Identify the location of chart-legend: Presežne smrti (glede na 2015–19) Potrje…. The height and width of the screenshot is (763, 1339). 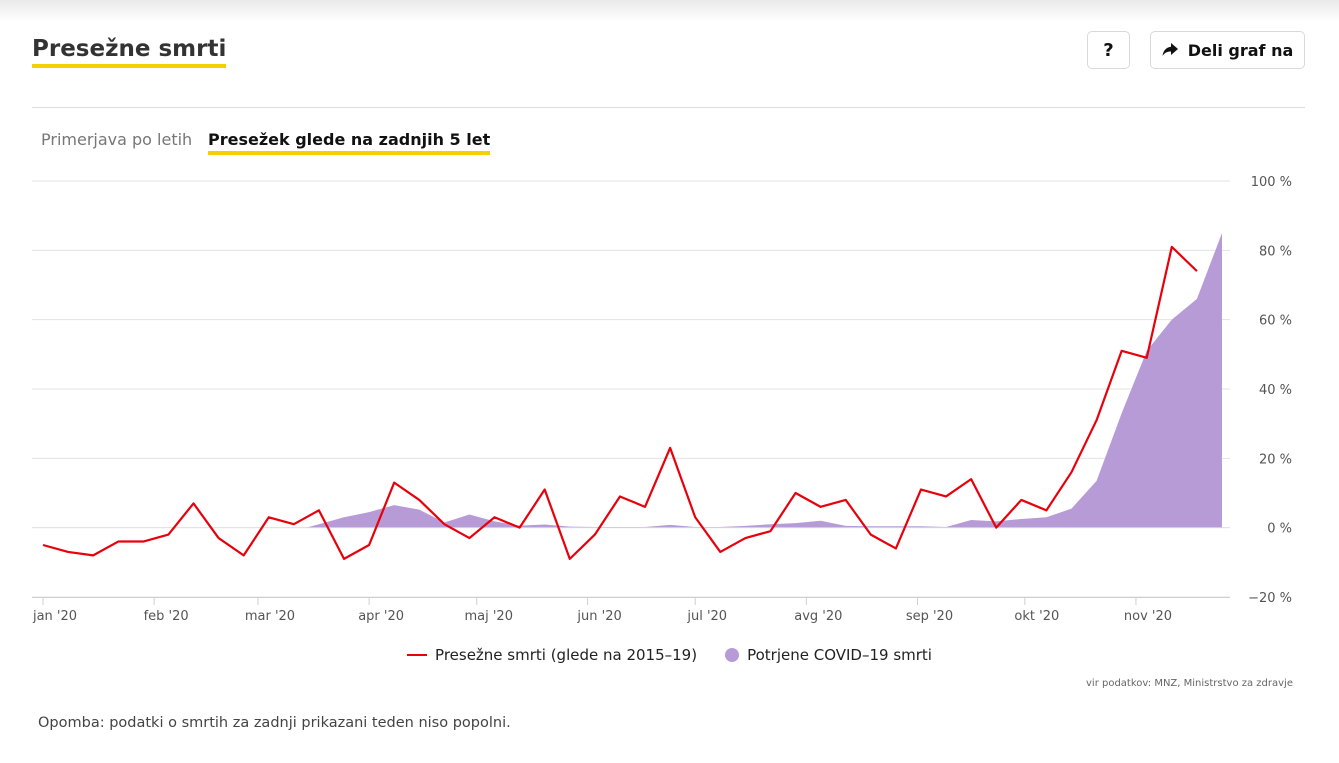
(669, 655).